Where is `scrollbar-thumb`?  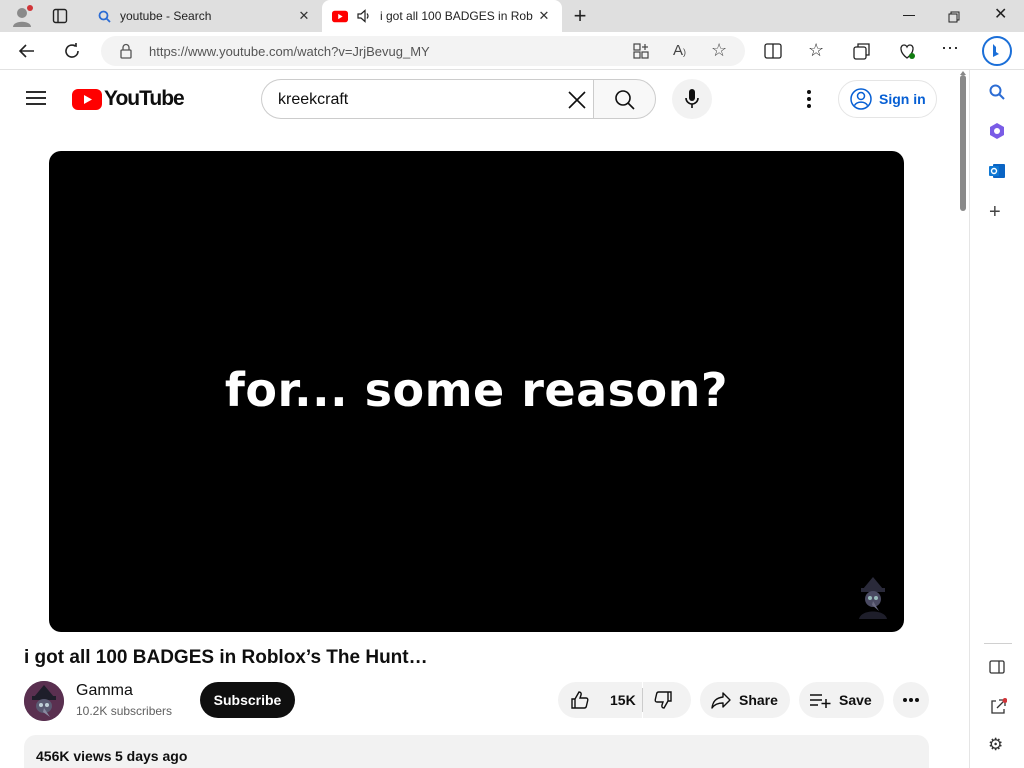 scrollbar-thumb is located at coordinates (963, 143).